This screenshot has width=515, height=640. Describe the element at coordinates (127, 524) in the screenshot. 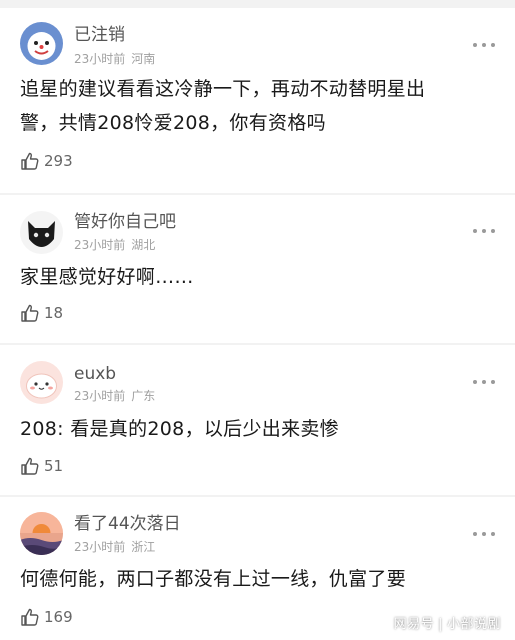

I see `comment-username: 看了44次落日` at that location.